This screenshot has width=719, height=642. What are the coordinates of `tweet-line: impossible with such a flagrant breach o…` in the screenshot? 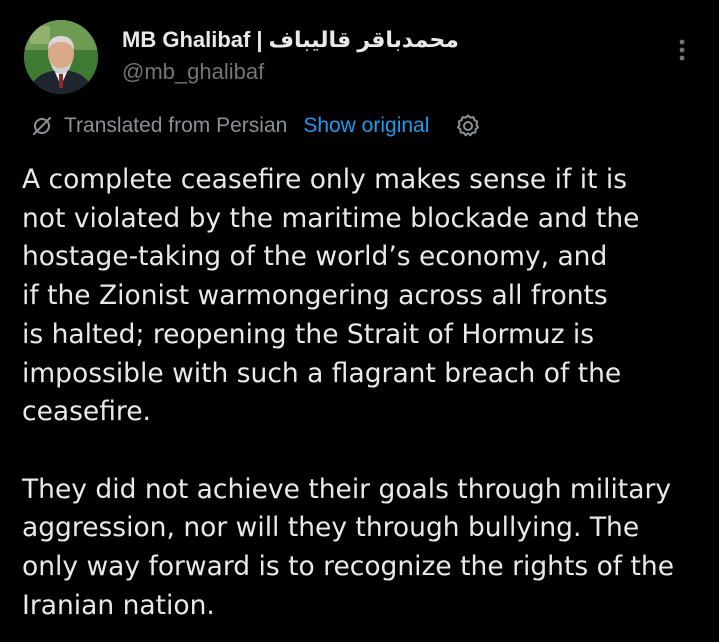 It's located at (322, 373).